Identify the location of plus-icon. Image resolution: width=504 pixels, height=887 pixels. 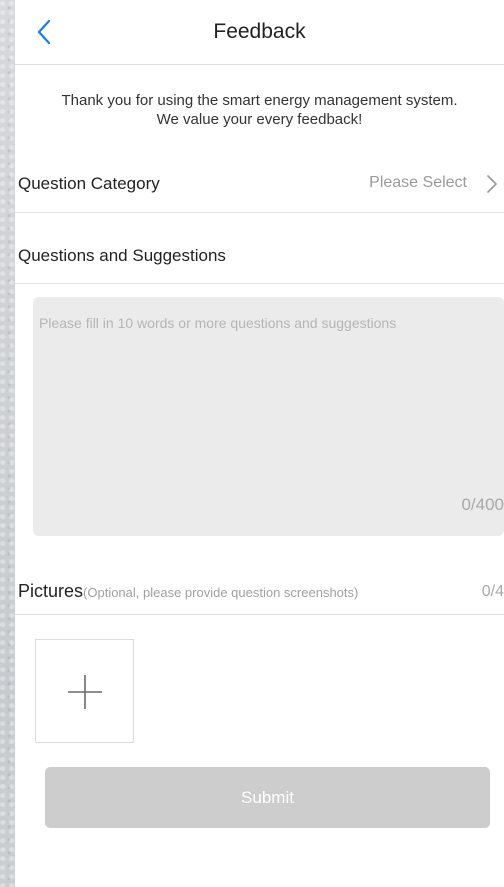
(85, 692).